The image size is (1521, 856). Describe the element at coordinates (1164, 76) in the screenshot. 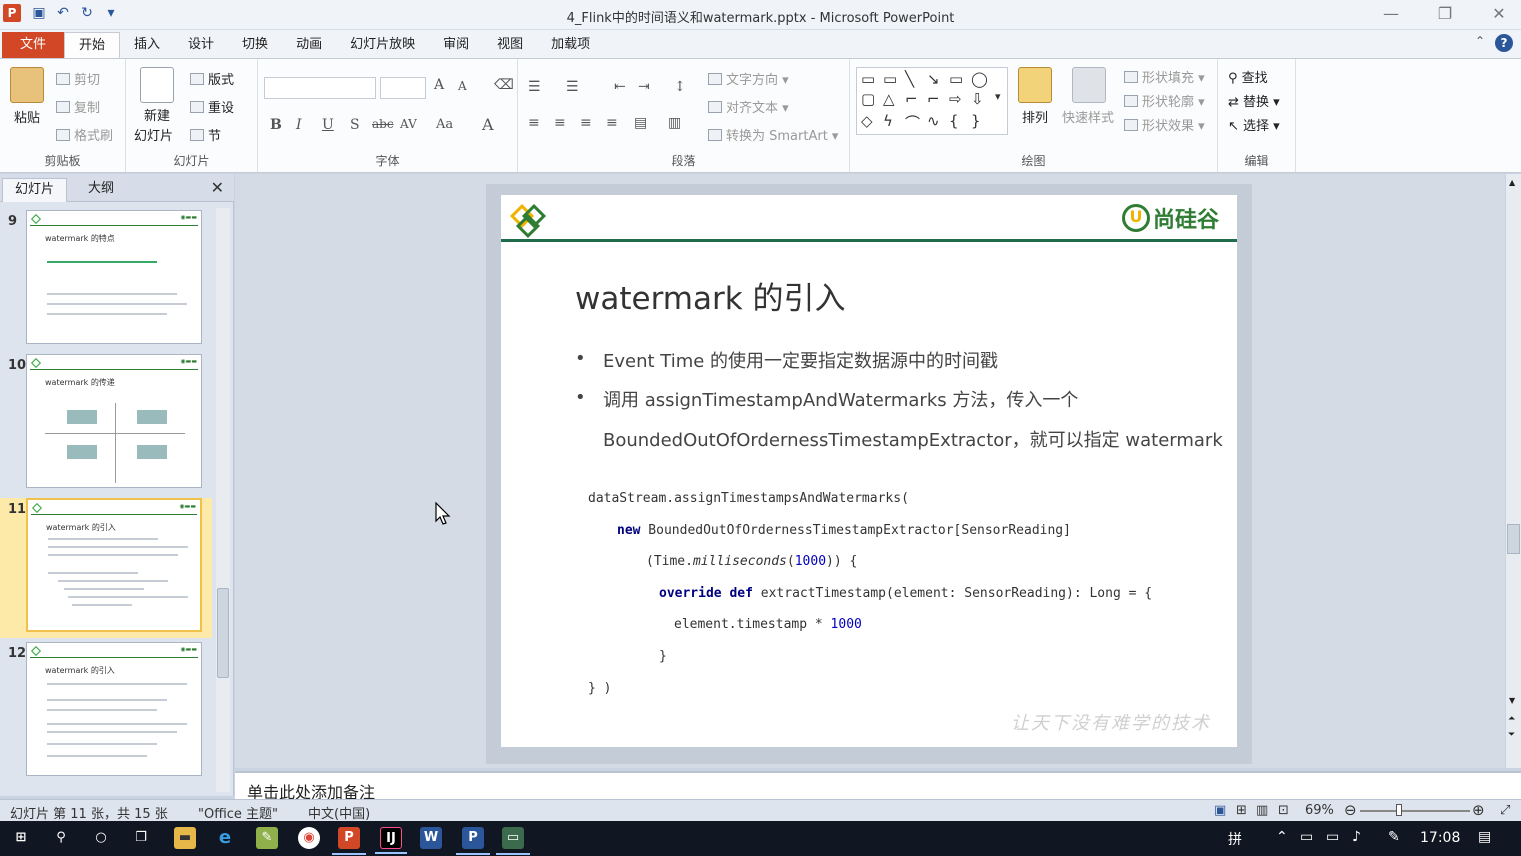

I see `shape-fill-button: 形状填充 ▾` at that location.